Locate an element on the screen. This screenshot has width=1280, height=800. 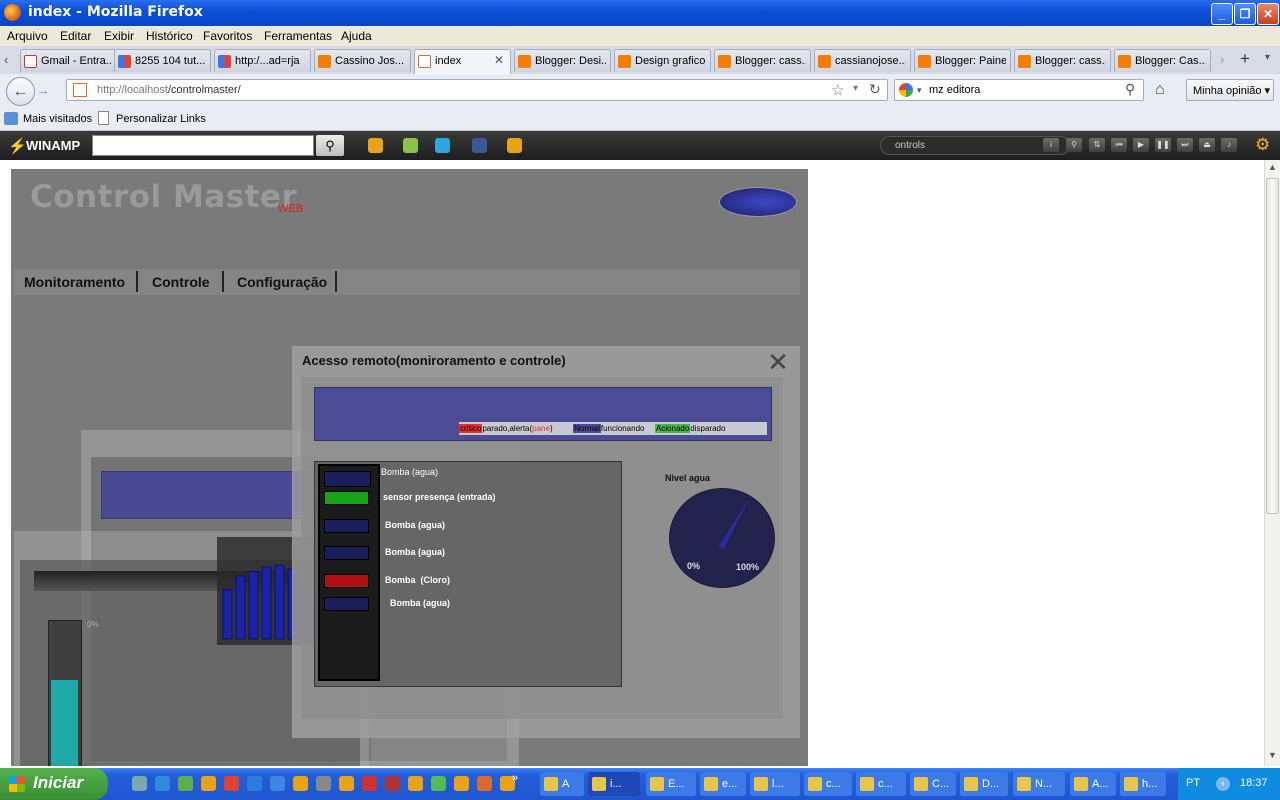
winamp-info-icon: i is located at coordinates (1051, 145).